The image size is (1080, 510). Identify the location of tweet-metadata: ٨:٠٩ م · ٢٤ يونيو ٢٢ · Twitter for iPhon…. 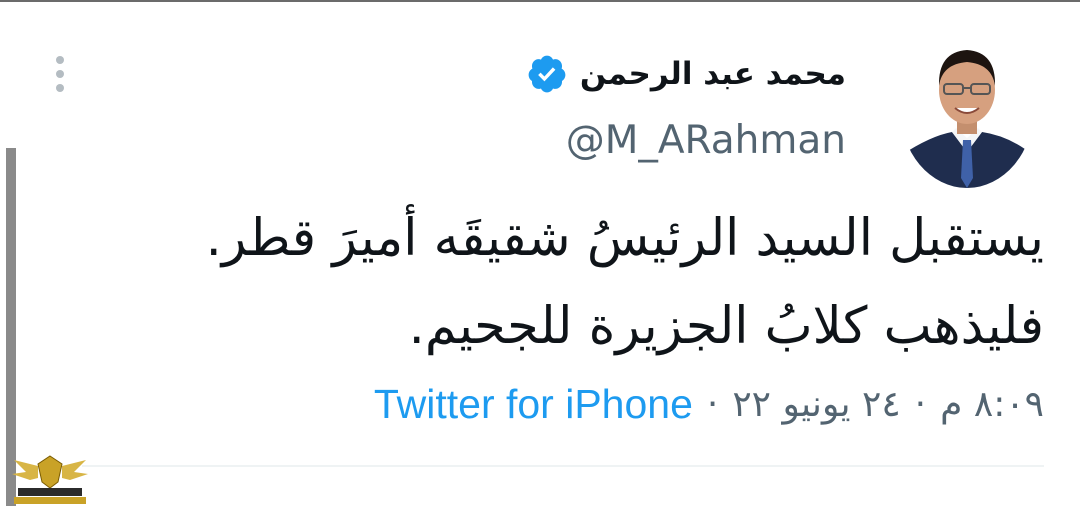
(709, 404).